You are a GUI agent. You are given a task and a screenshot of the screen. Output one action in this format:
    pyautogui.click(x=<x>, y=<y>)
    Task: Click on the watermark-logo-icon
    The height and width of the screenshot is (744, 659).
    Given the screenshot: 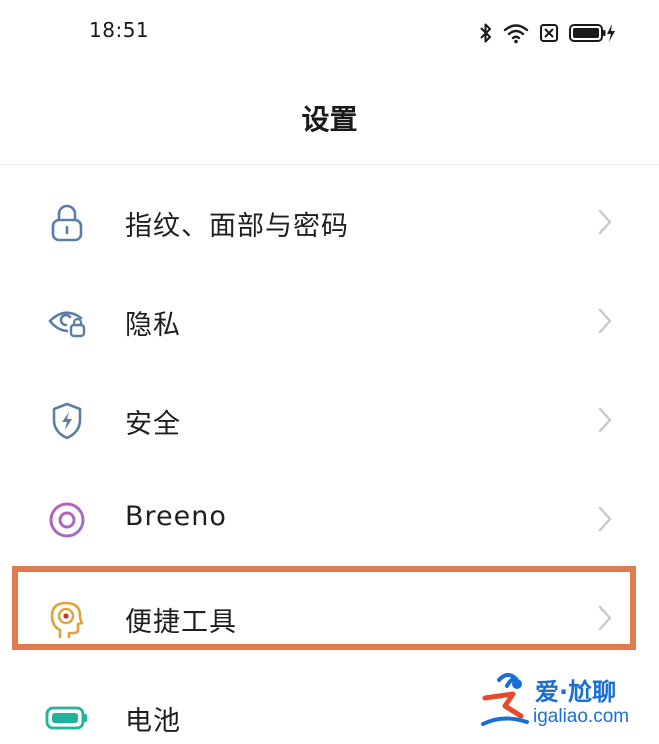 What is the action you would take?
    pyautogui.click(x=505, y=699)
    